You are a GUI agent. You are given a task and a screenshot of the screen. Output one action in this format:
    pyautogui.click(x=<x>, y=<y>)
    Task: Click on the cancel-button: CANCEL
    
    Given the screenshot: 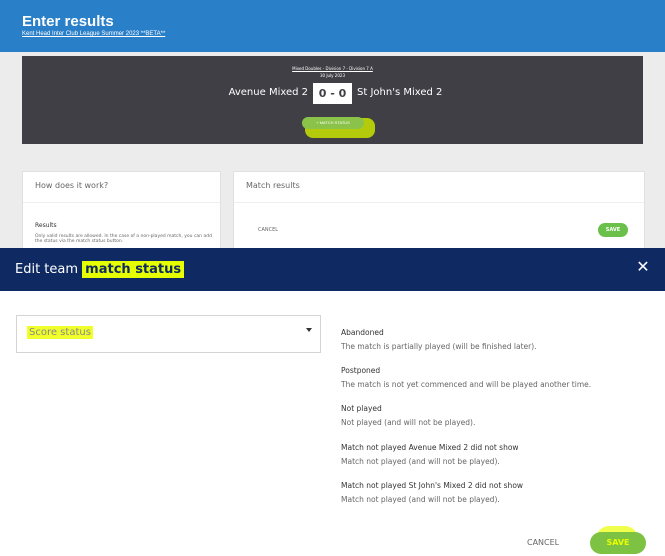 What is the action you would take?
    pyautogui.click(x=543, y=542)
    